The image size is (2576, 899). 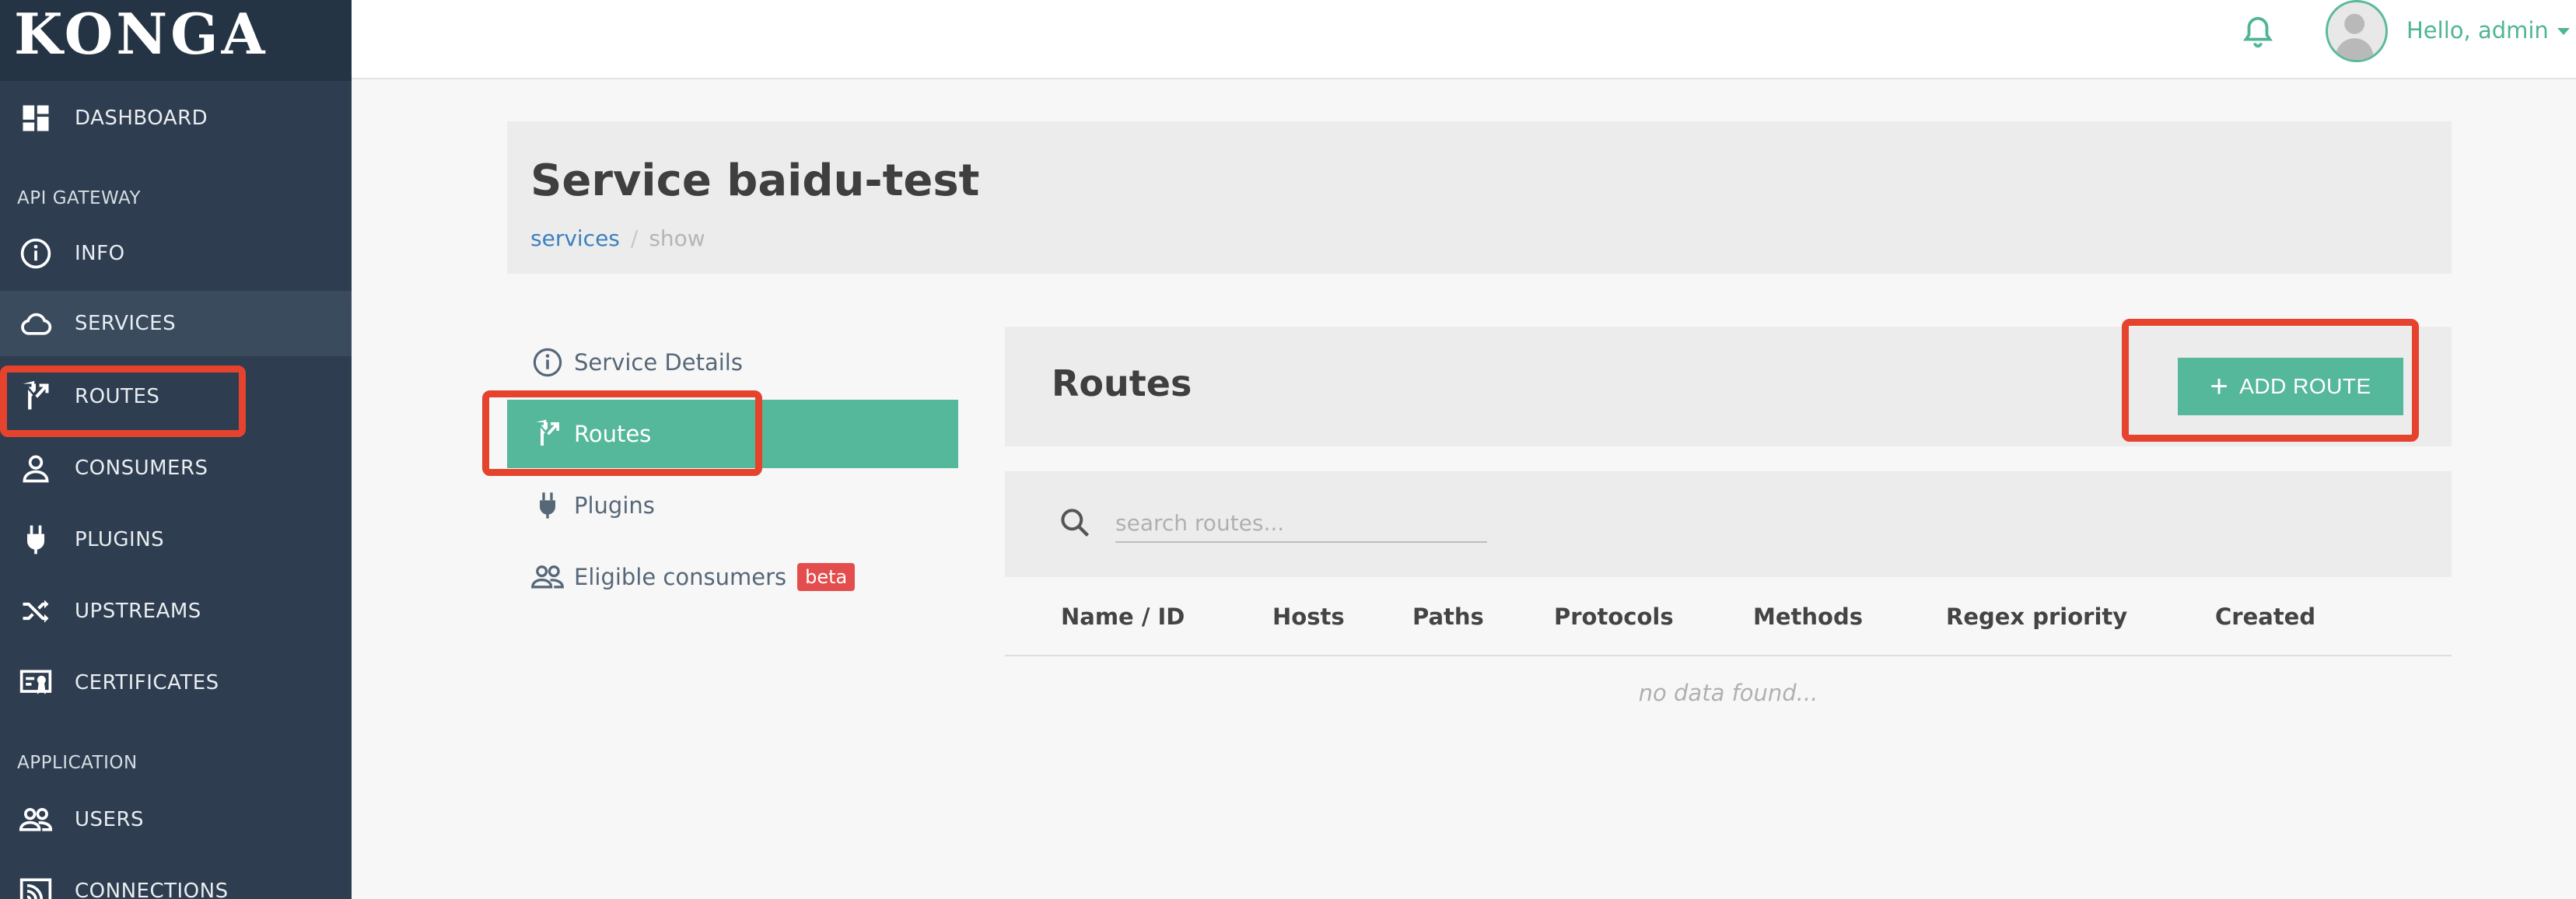 I want to click on sidebar-item-label: CONNECTIONS, so click(x=152, y=889).